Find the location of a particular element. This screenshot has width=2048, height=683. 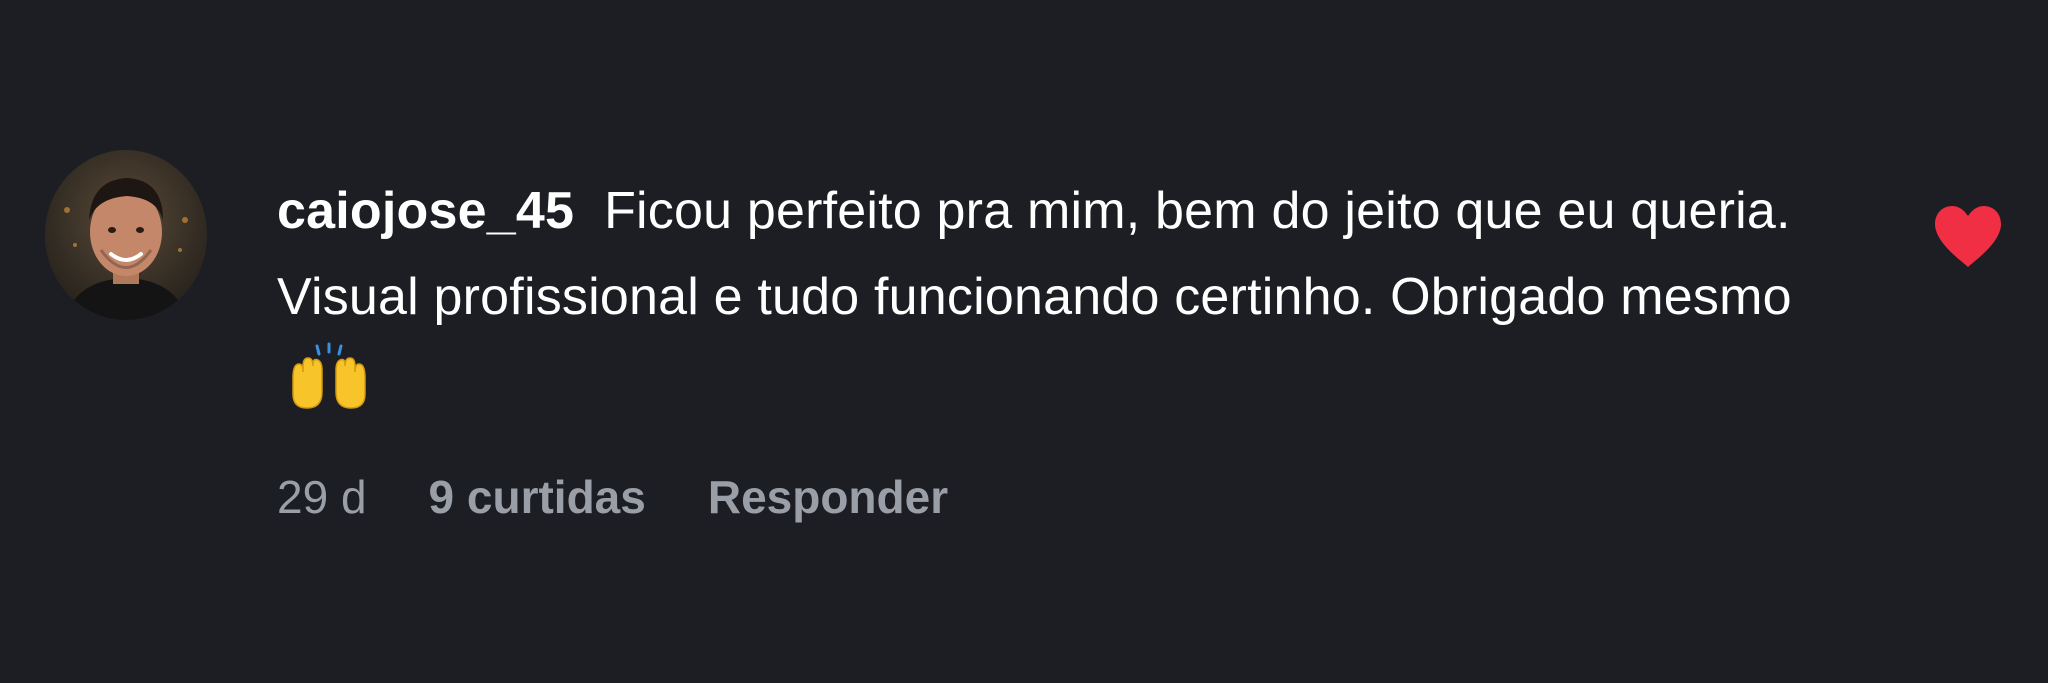

avatar is located at coordinates (126, 235).